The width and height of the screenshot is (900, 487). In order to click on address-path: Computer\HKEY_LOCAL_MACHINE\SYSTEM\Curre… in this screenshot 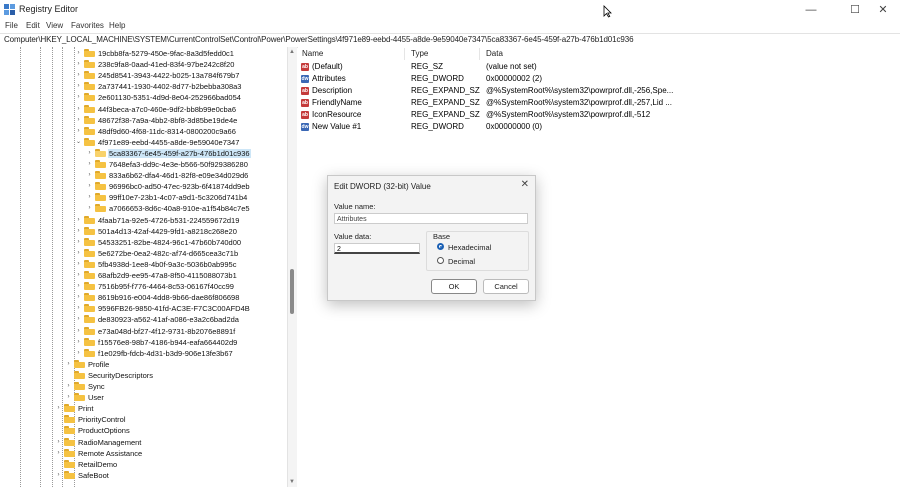, I will do `click(319, 39)`.